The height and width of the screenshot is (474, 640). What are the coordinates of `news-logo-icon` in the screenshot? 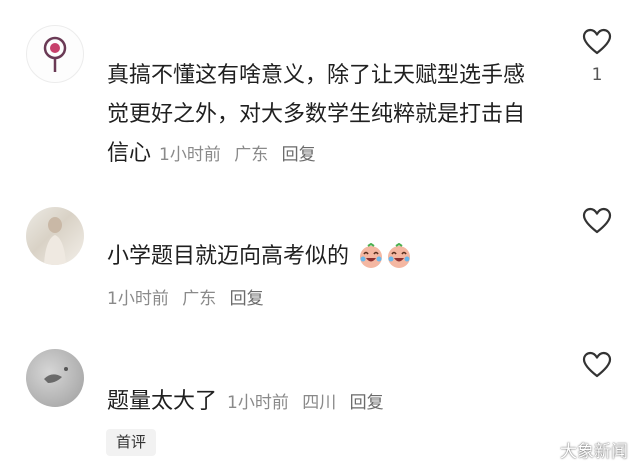 It's located at (545, 449).